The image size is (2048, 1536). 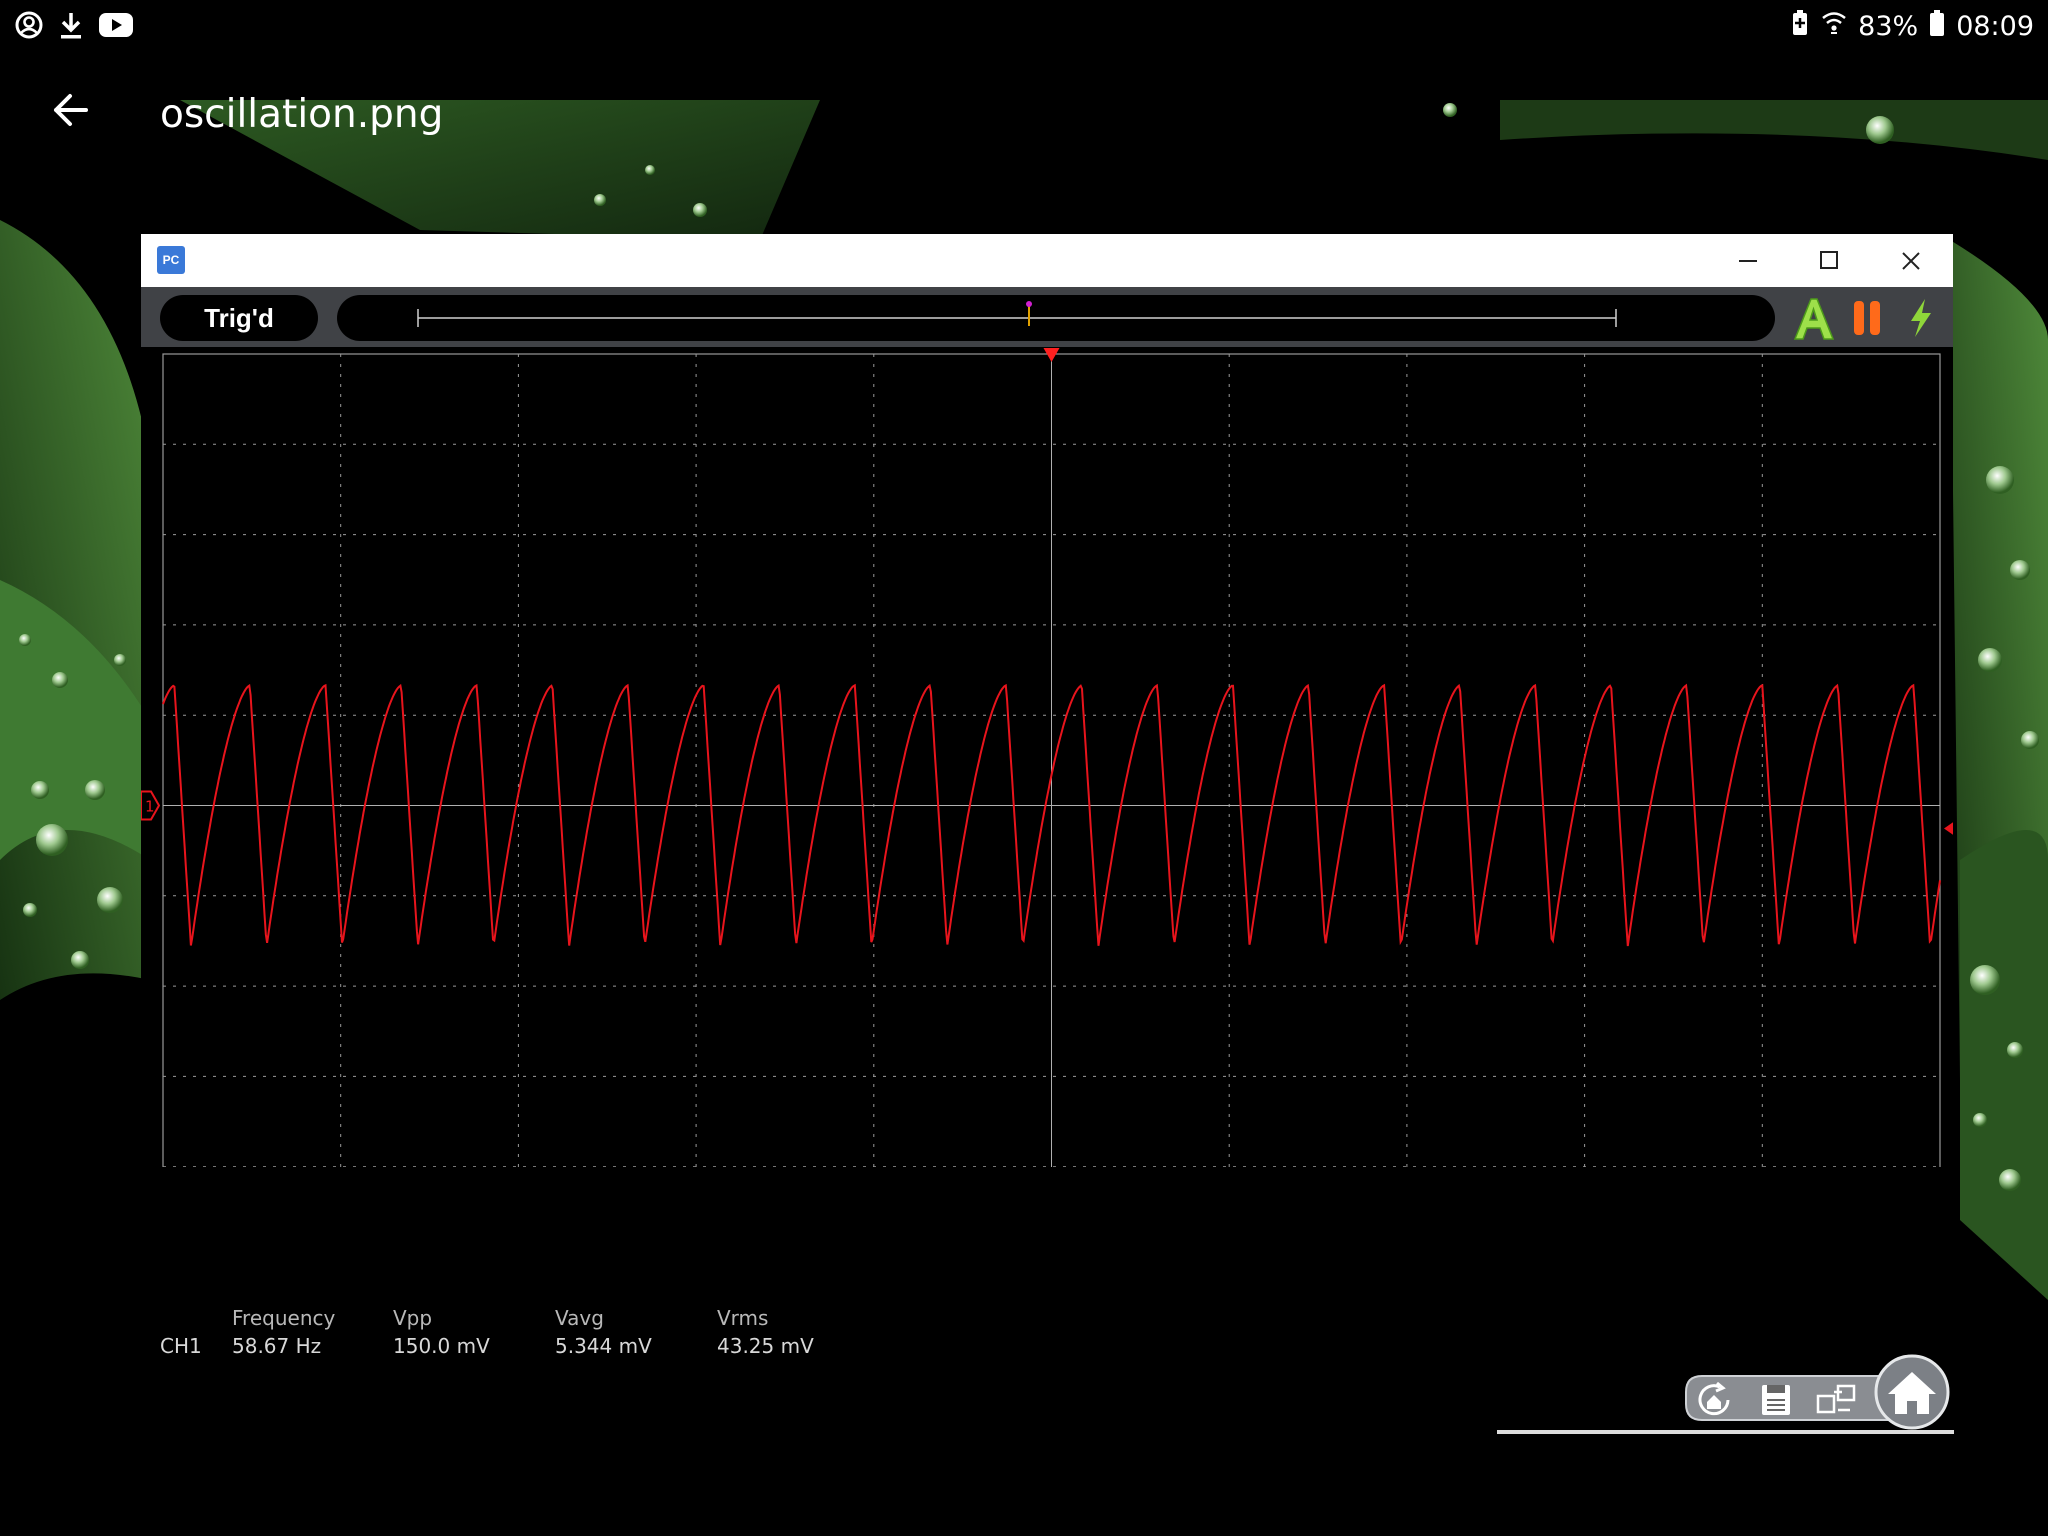 I want to click on channel-marker-label: 1, so click(x=150, y=807).